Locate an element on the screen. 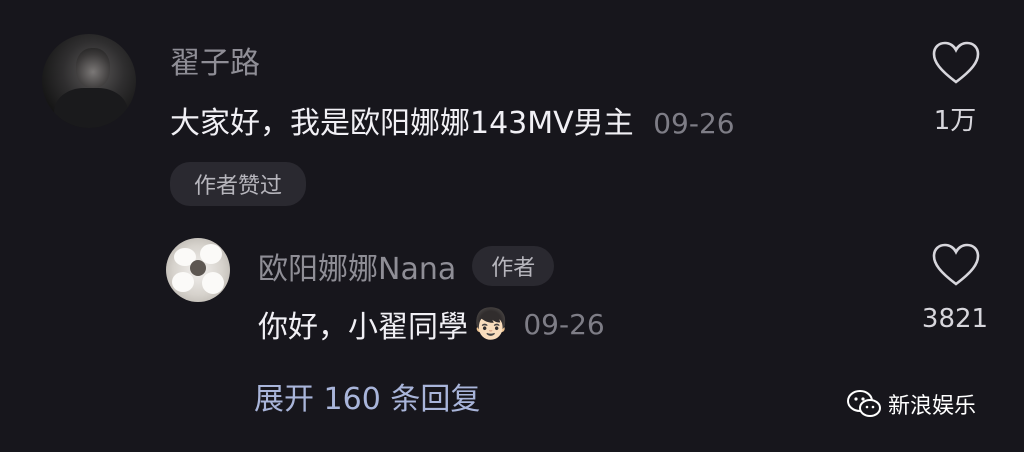  avatar-head-shape is located at coordinates (93, 68).